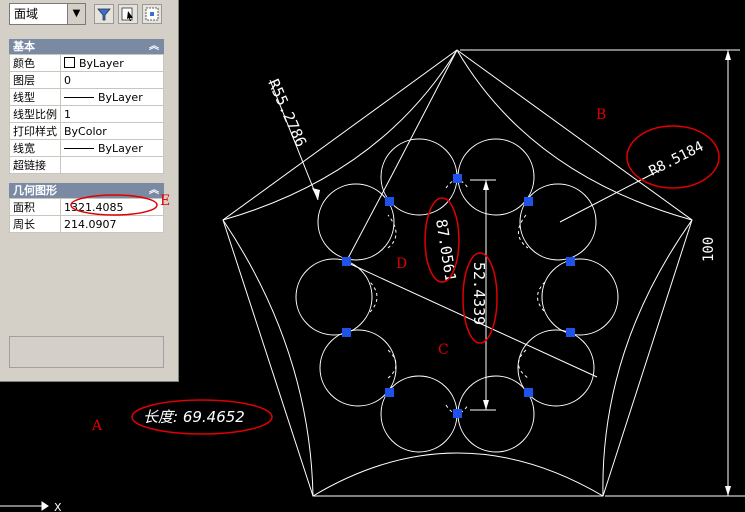 The height and width of the screenshot is (512, 745). Describe the element at coordinates (677, 159) in the screenshot. I see `dim-text-r8: R8.5184` at that location.